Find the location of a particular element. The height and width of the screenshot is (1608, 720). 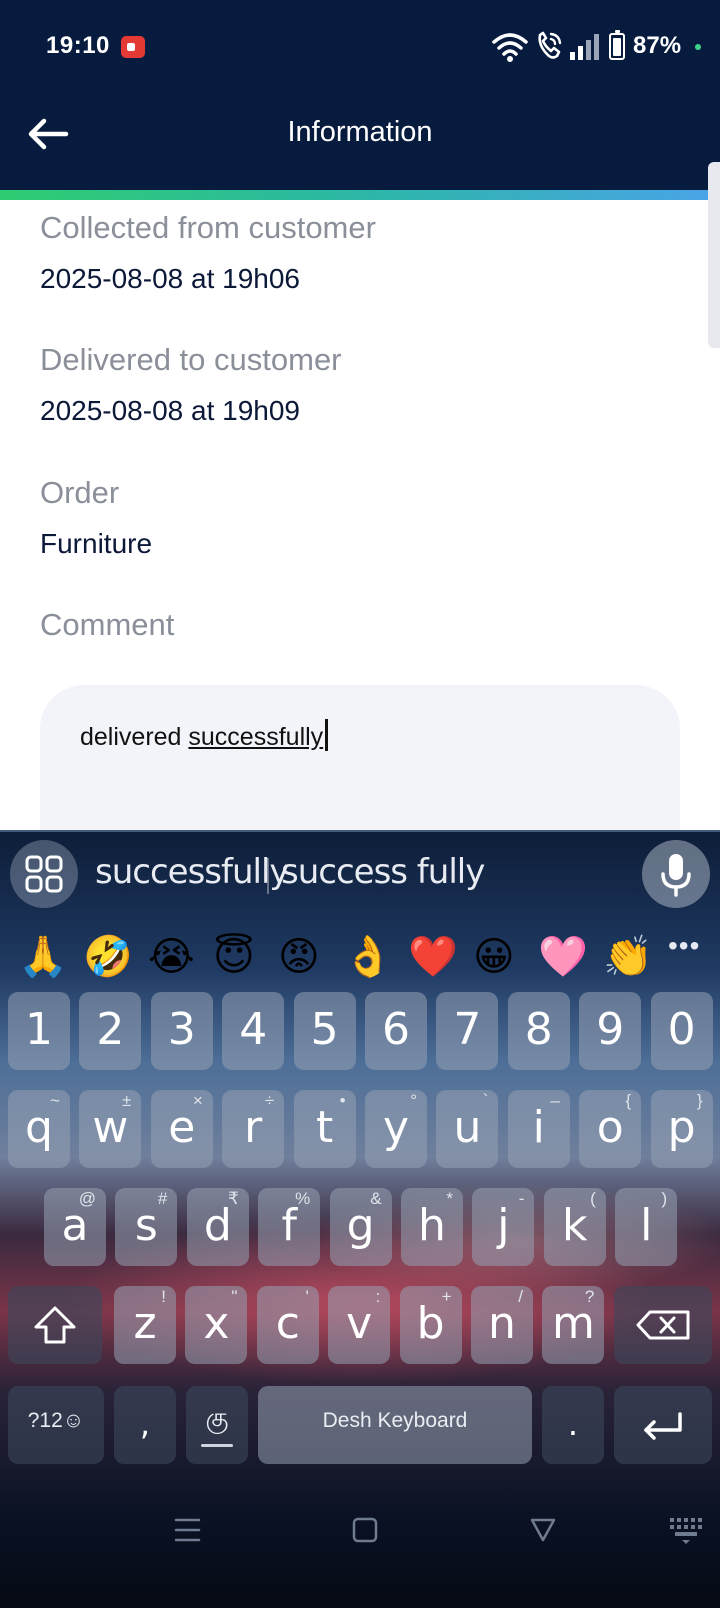

key-0: 0 is located at coordinates (681, 1031).